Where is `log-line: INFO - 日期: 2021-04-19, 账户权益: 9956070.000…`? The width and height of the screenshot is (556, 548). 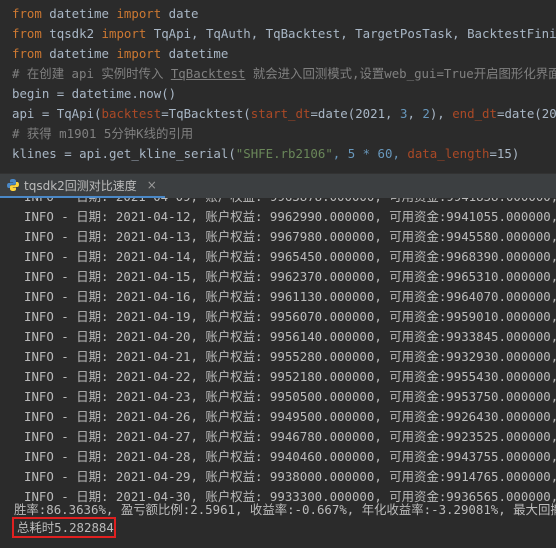 log-line: INFO - 日期: 2021-04-19, 账户权益: 9956070.000… is located at coordinates (290, 316).